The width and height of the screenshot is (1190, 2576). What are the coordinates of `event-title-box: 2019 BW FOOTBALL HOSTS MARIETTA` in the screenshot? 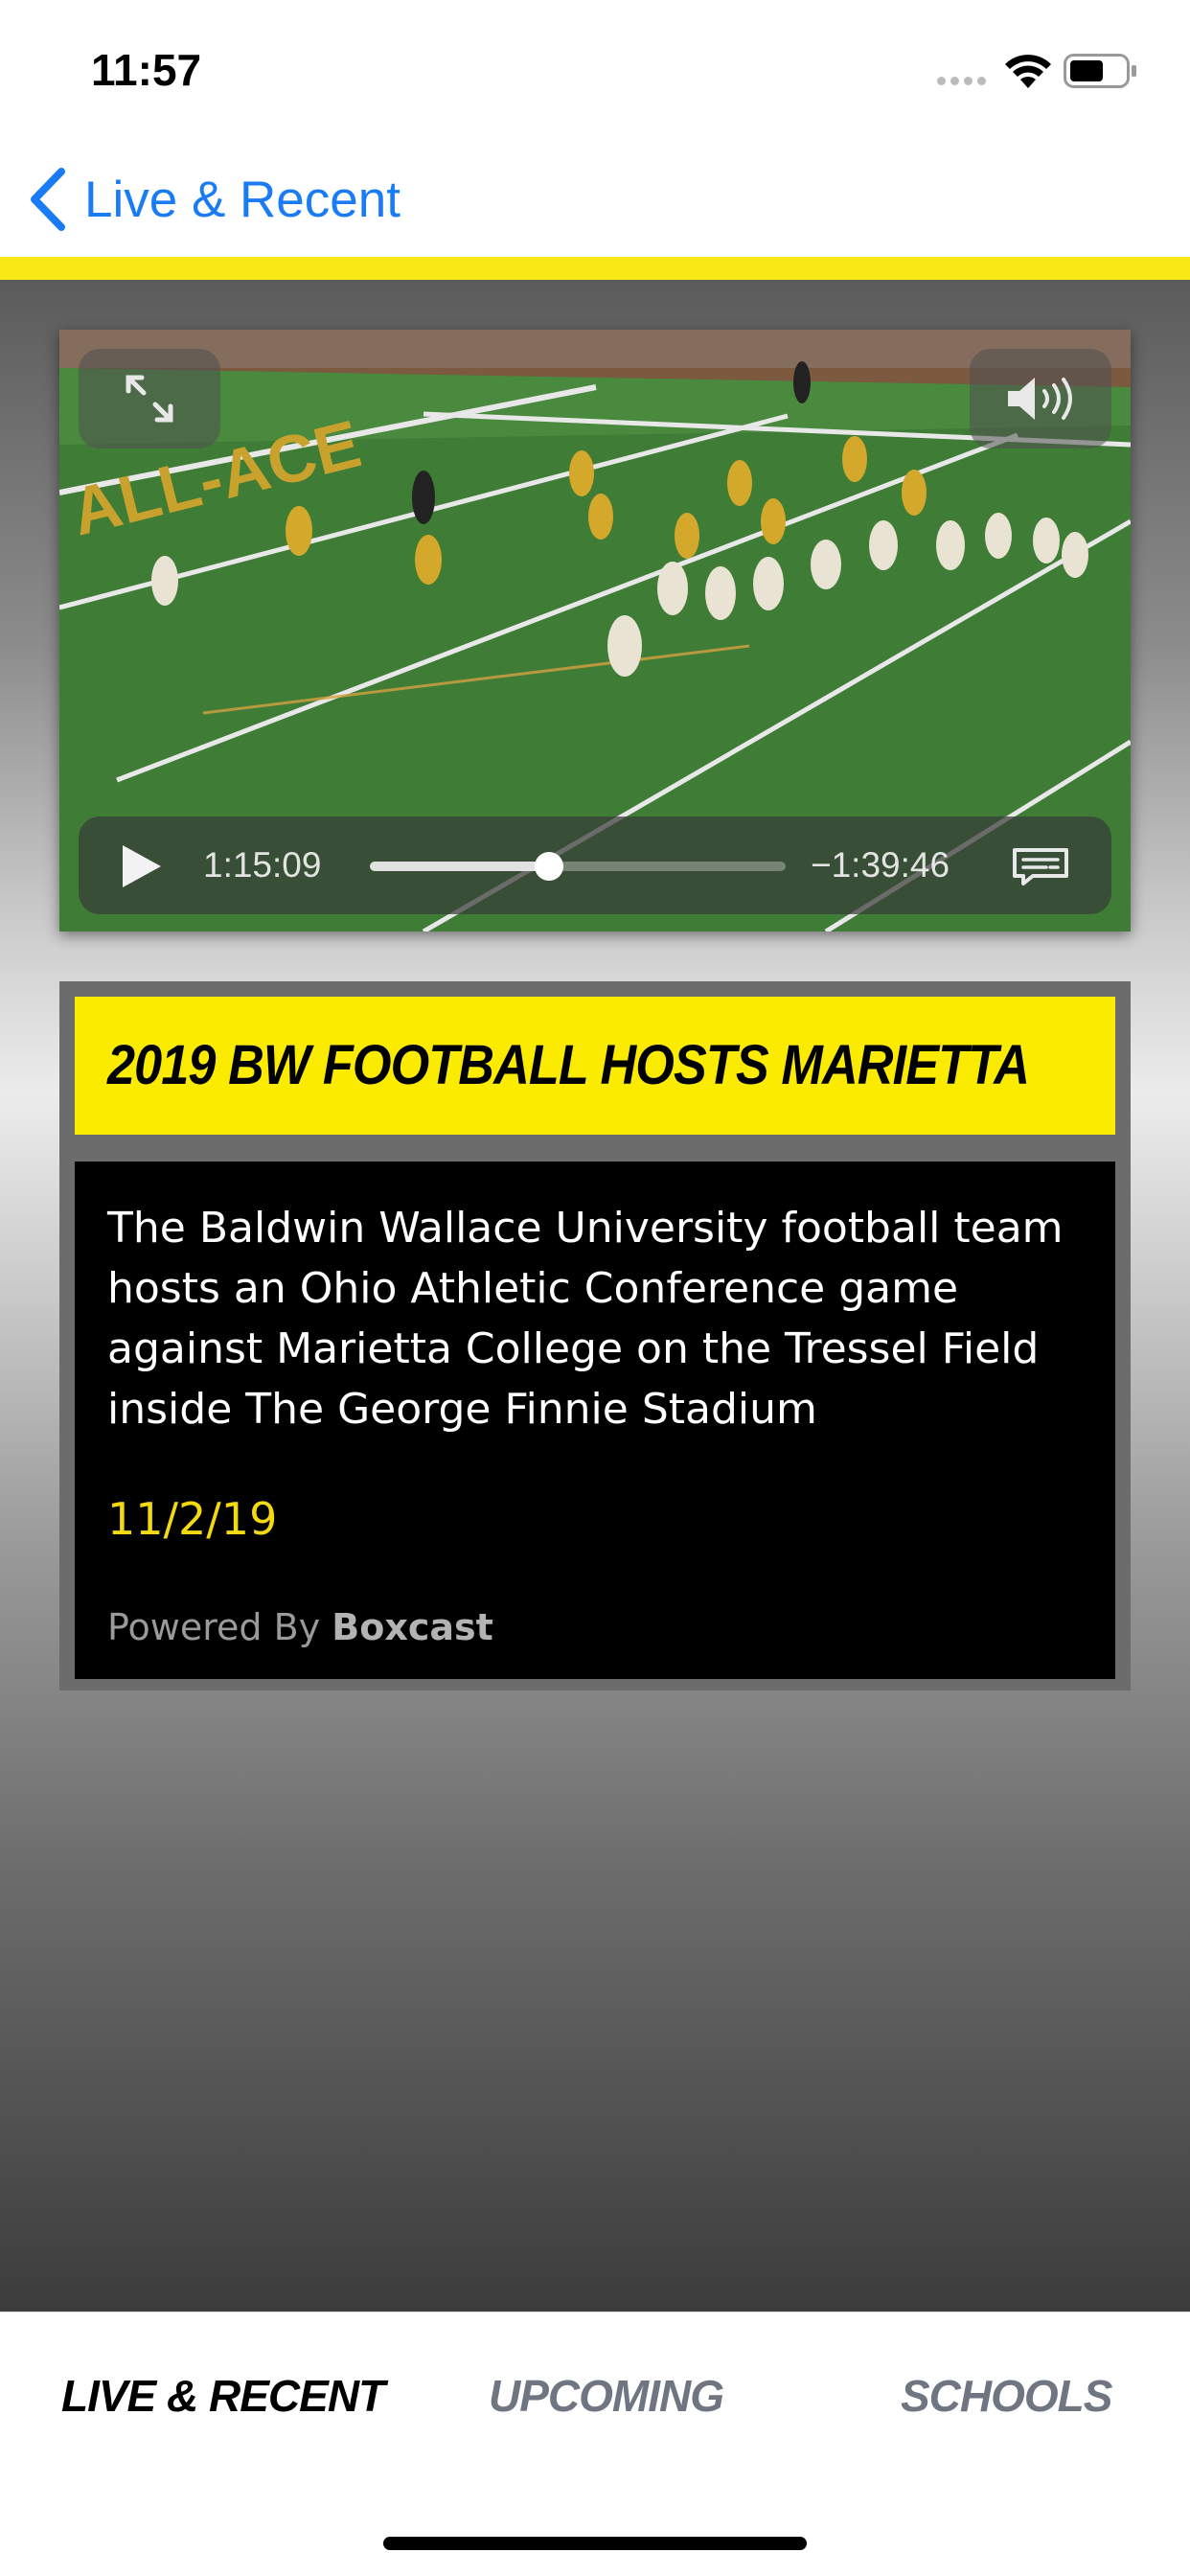 It's located at (595, 1066).